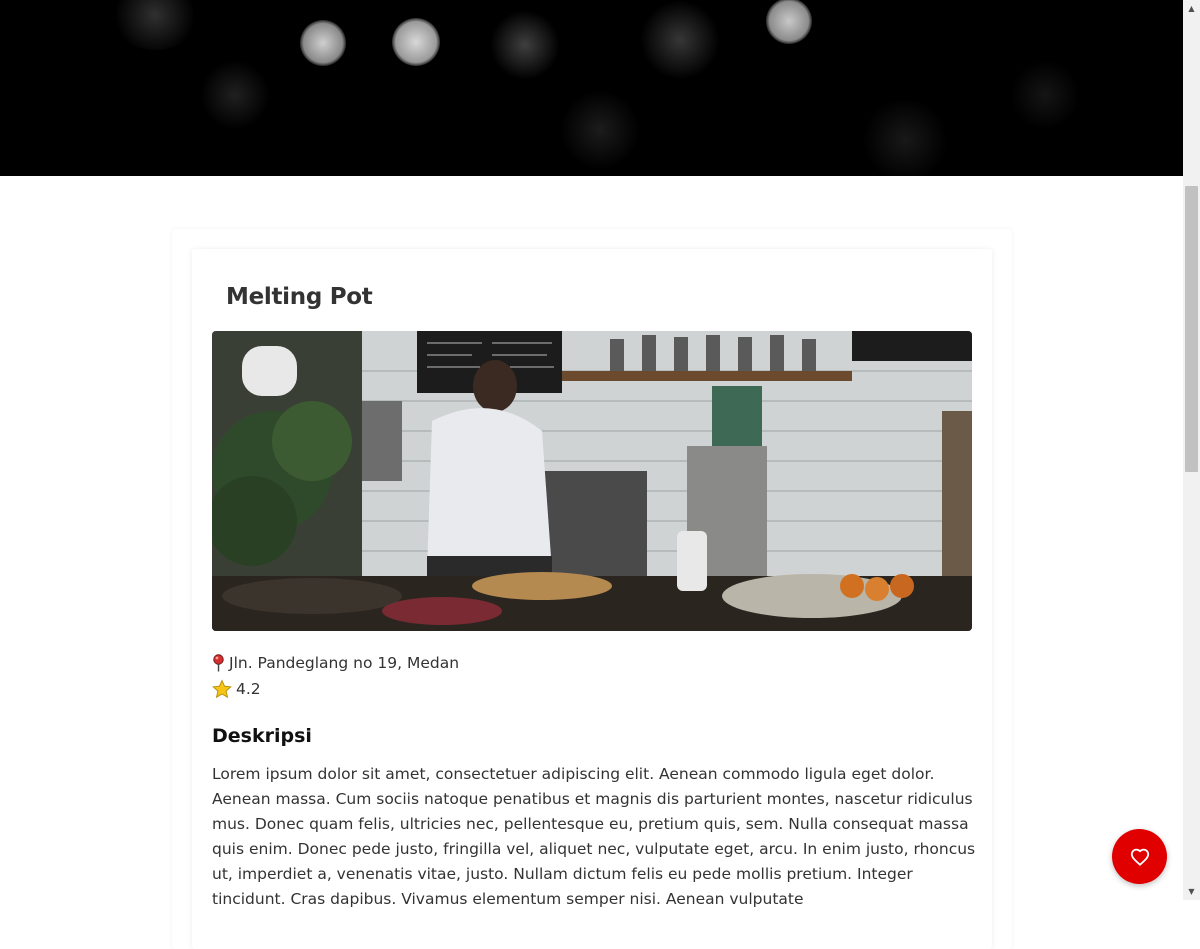 This screenshot has height=949, width=1200. Describe the element at coordinates (1191, 891) in the screenshot. I see `scroll-down-arrow-icon: ▼` at that location.